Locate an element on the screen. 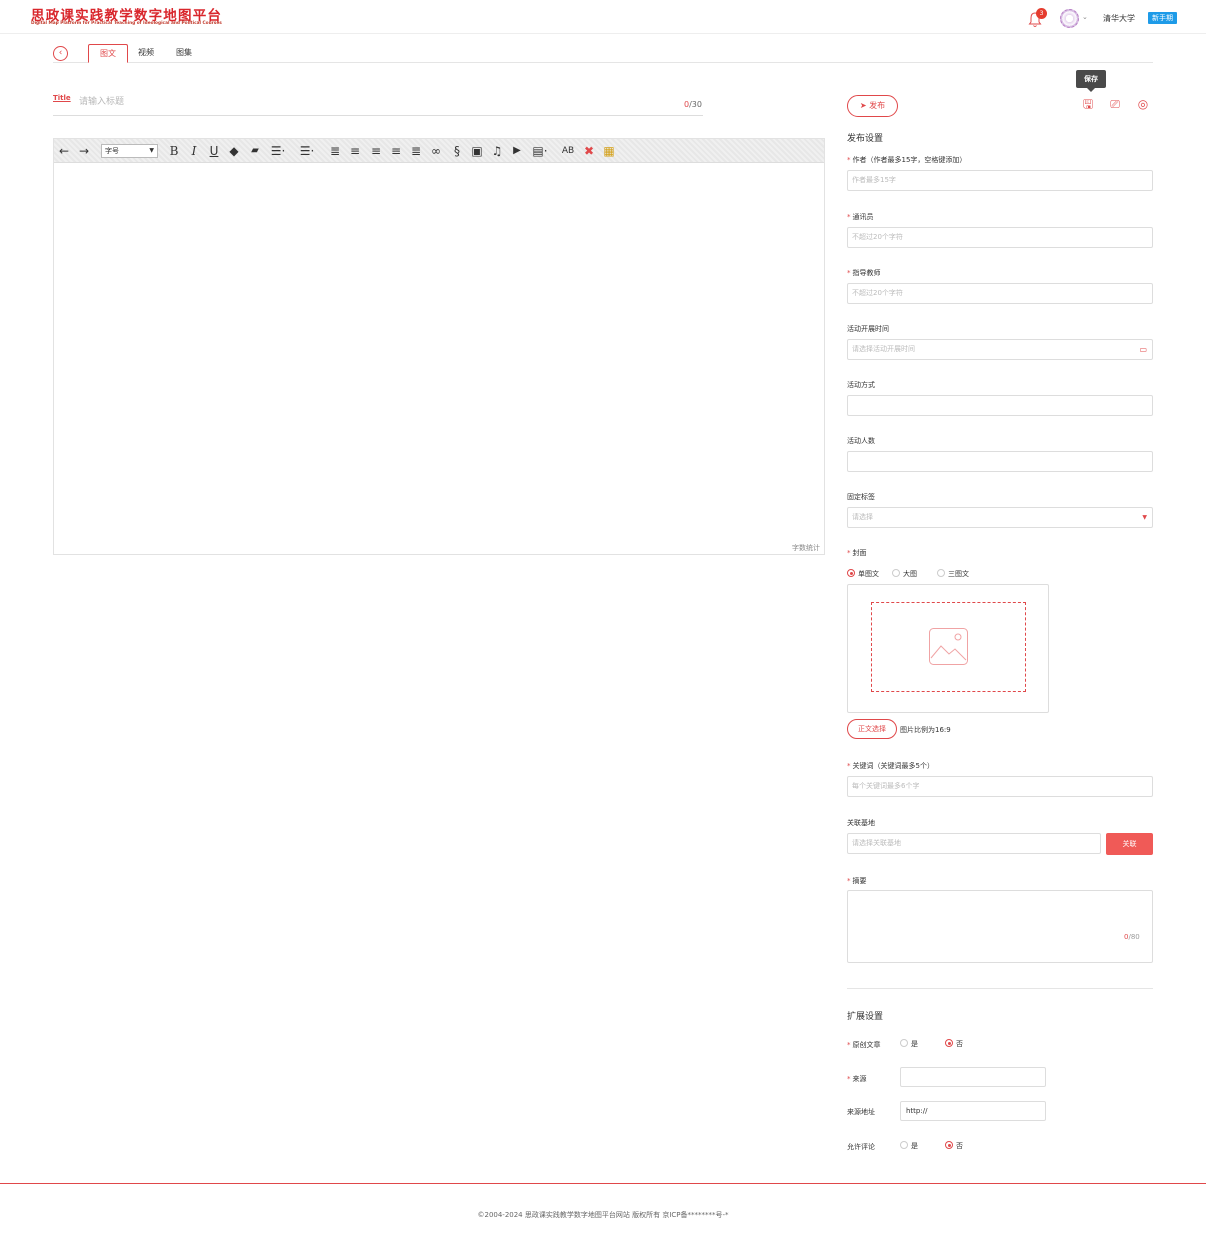 This screenshot has width=1206, height=1246. clear-format-icon: ✖ is located at coordinates (589, 151).